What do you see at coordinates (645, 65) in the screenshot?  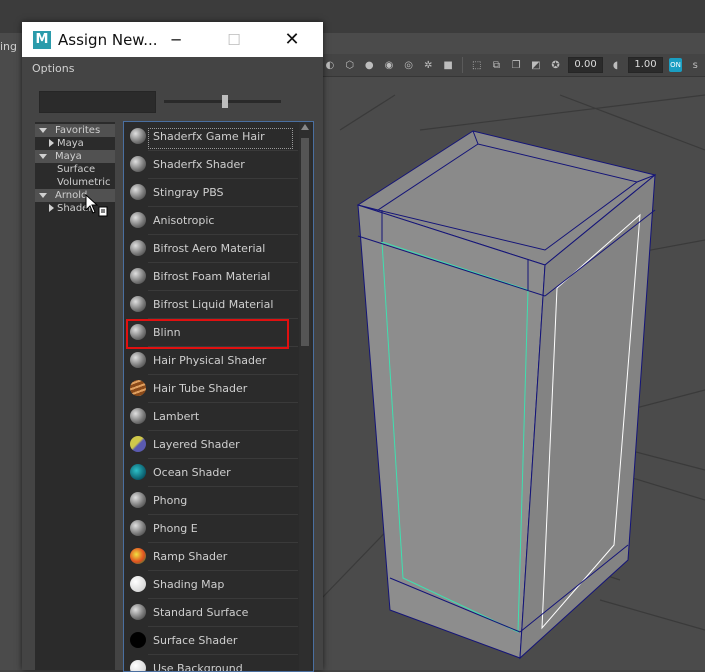 I see `gamma-field: 1.00` at bounding box center [645, 65].